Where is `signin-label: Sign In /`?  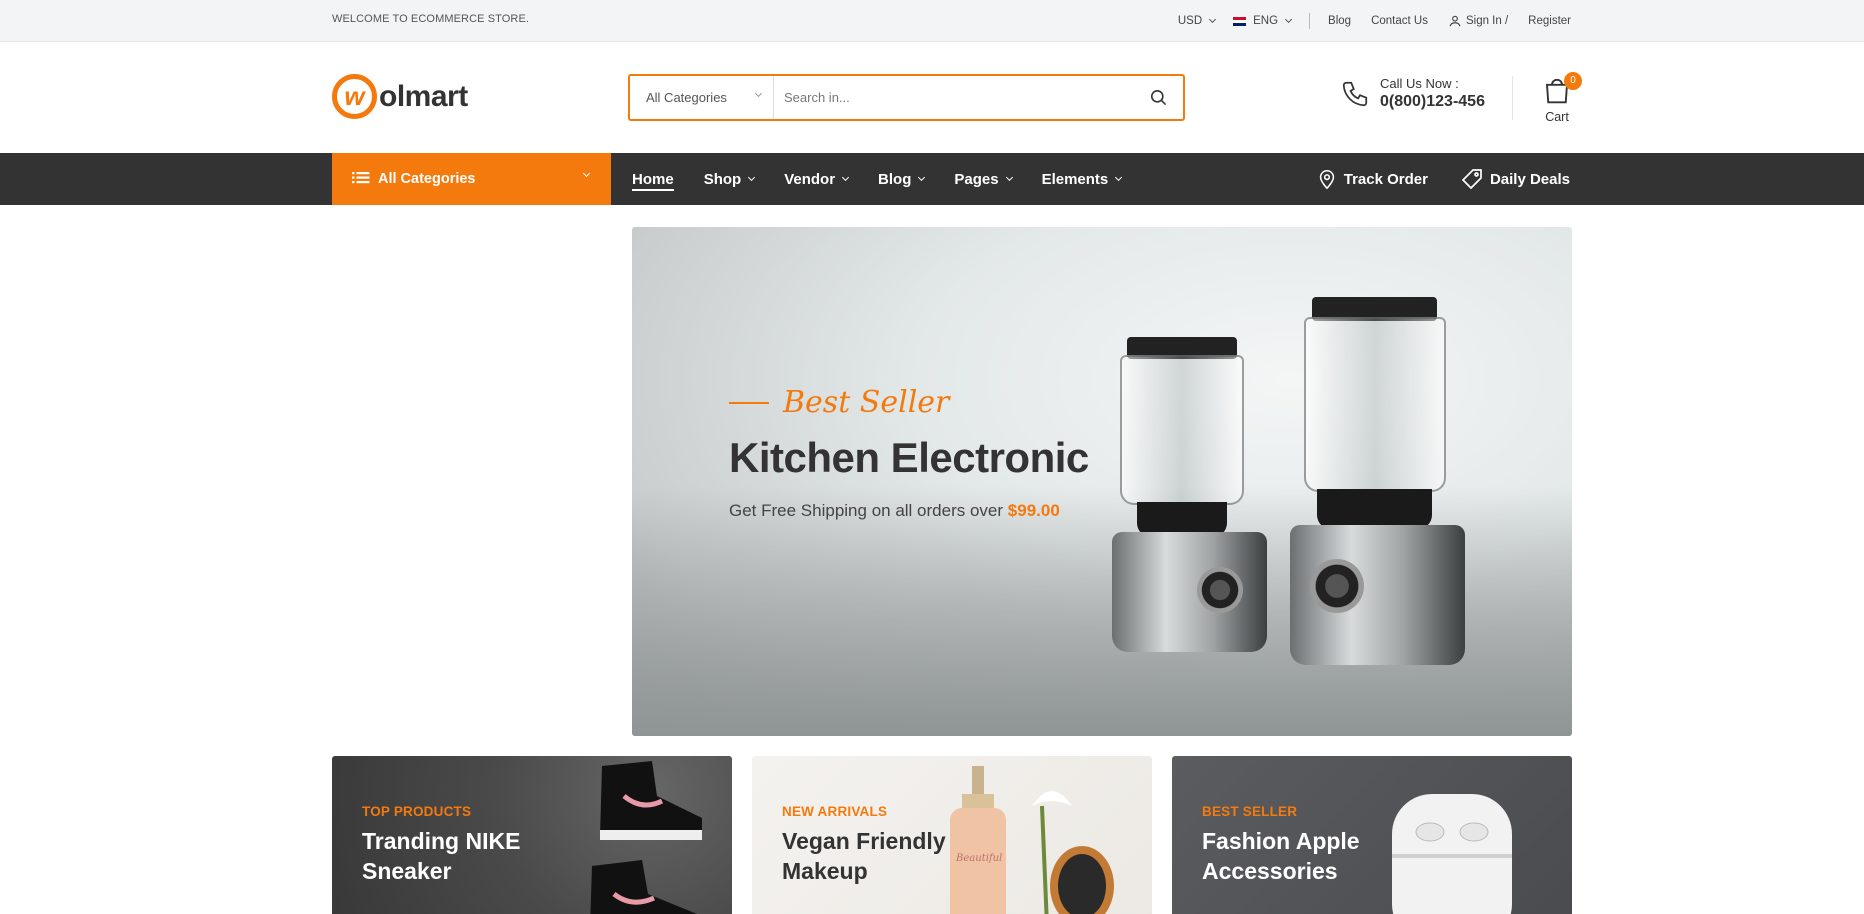
signin-label: Sign In / is located at coordinates (1487, 21).